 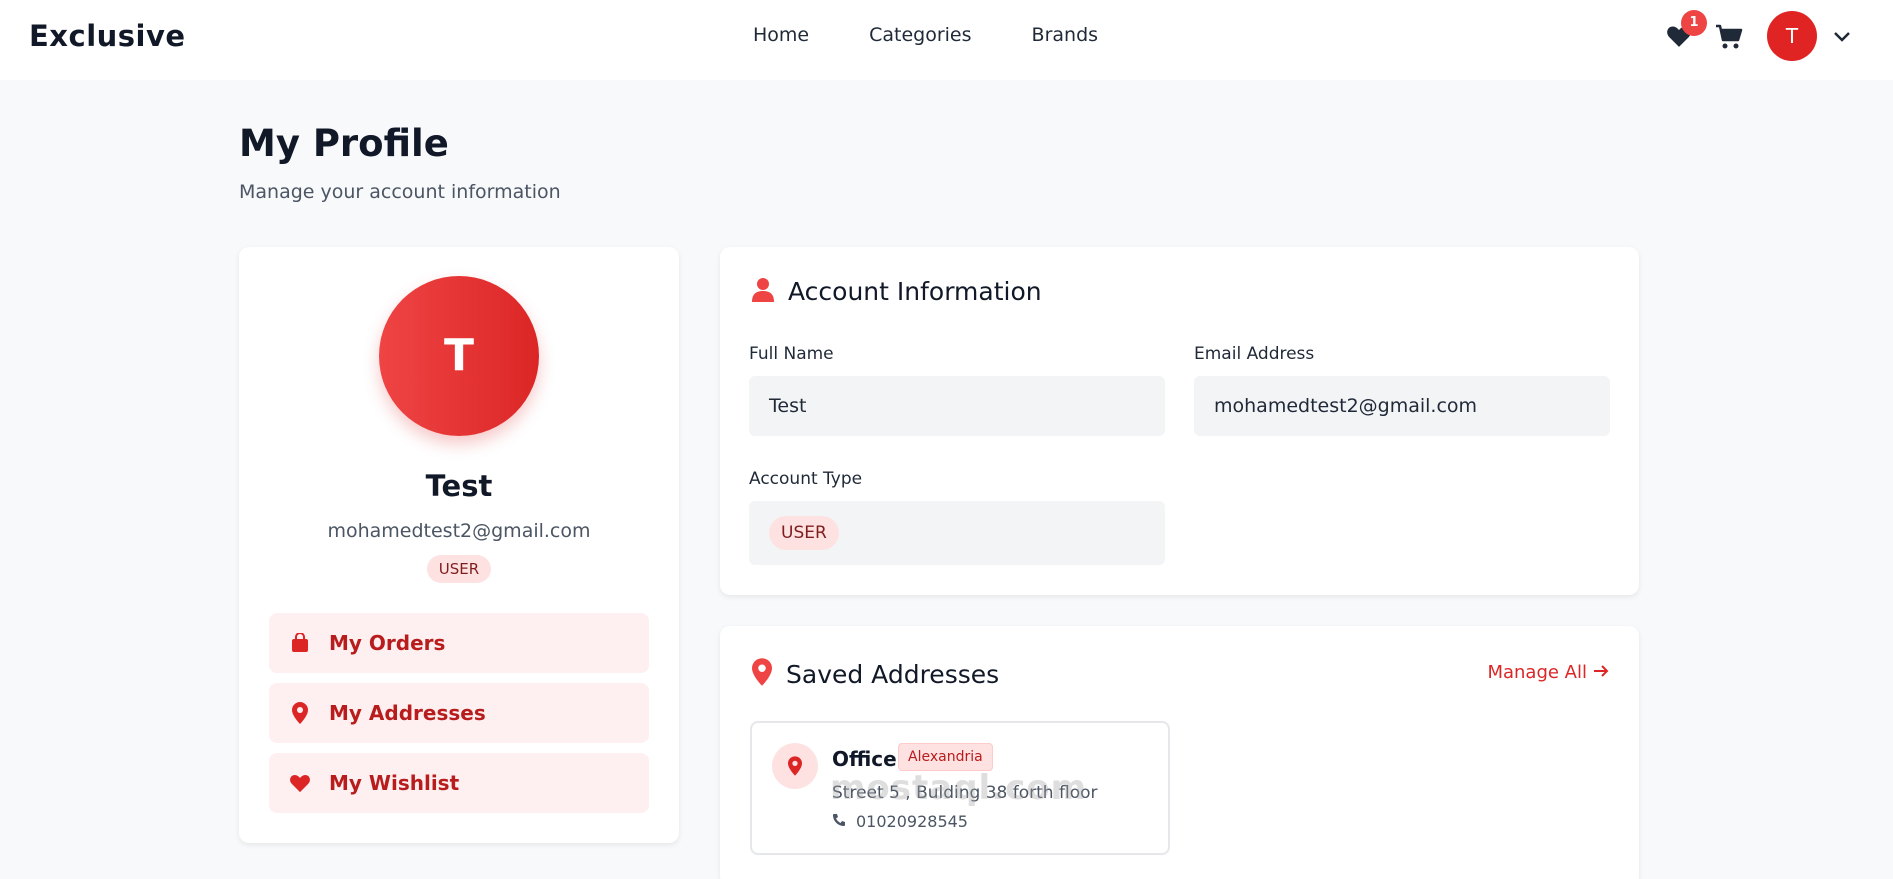 I want to click on my-wishlist-button: My Wishlist, so click(x=459, y=783).